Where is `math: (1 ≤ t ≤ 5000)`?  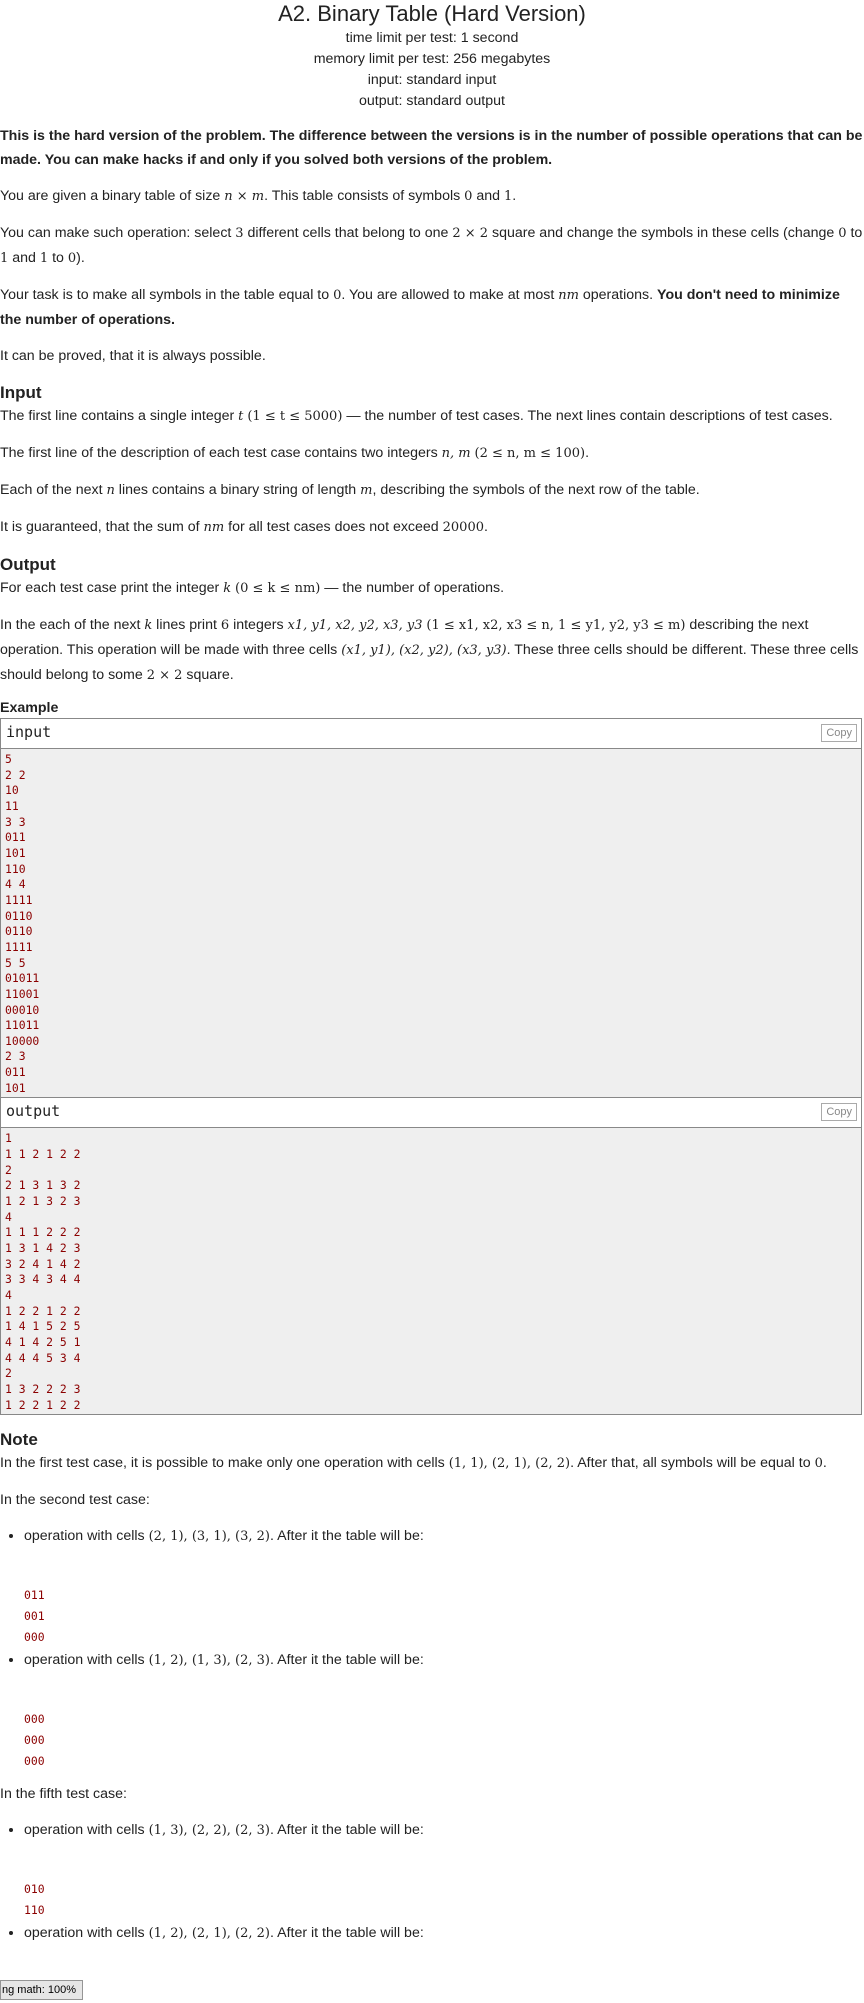 math: (1 ≤ t ≤ 5000) is located at coordinates (295, 416).